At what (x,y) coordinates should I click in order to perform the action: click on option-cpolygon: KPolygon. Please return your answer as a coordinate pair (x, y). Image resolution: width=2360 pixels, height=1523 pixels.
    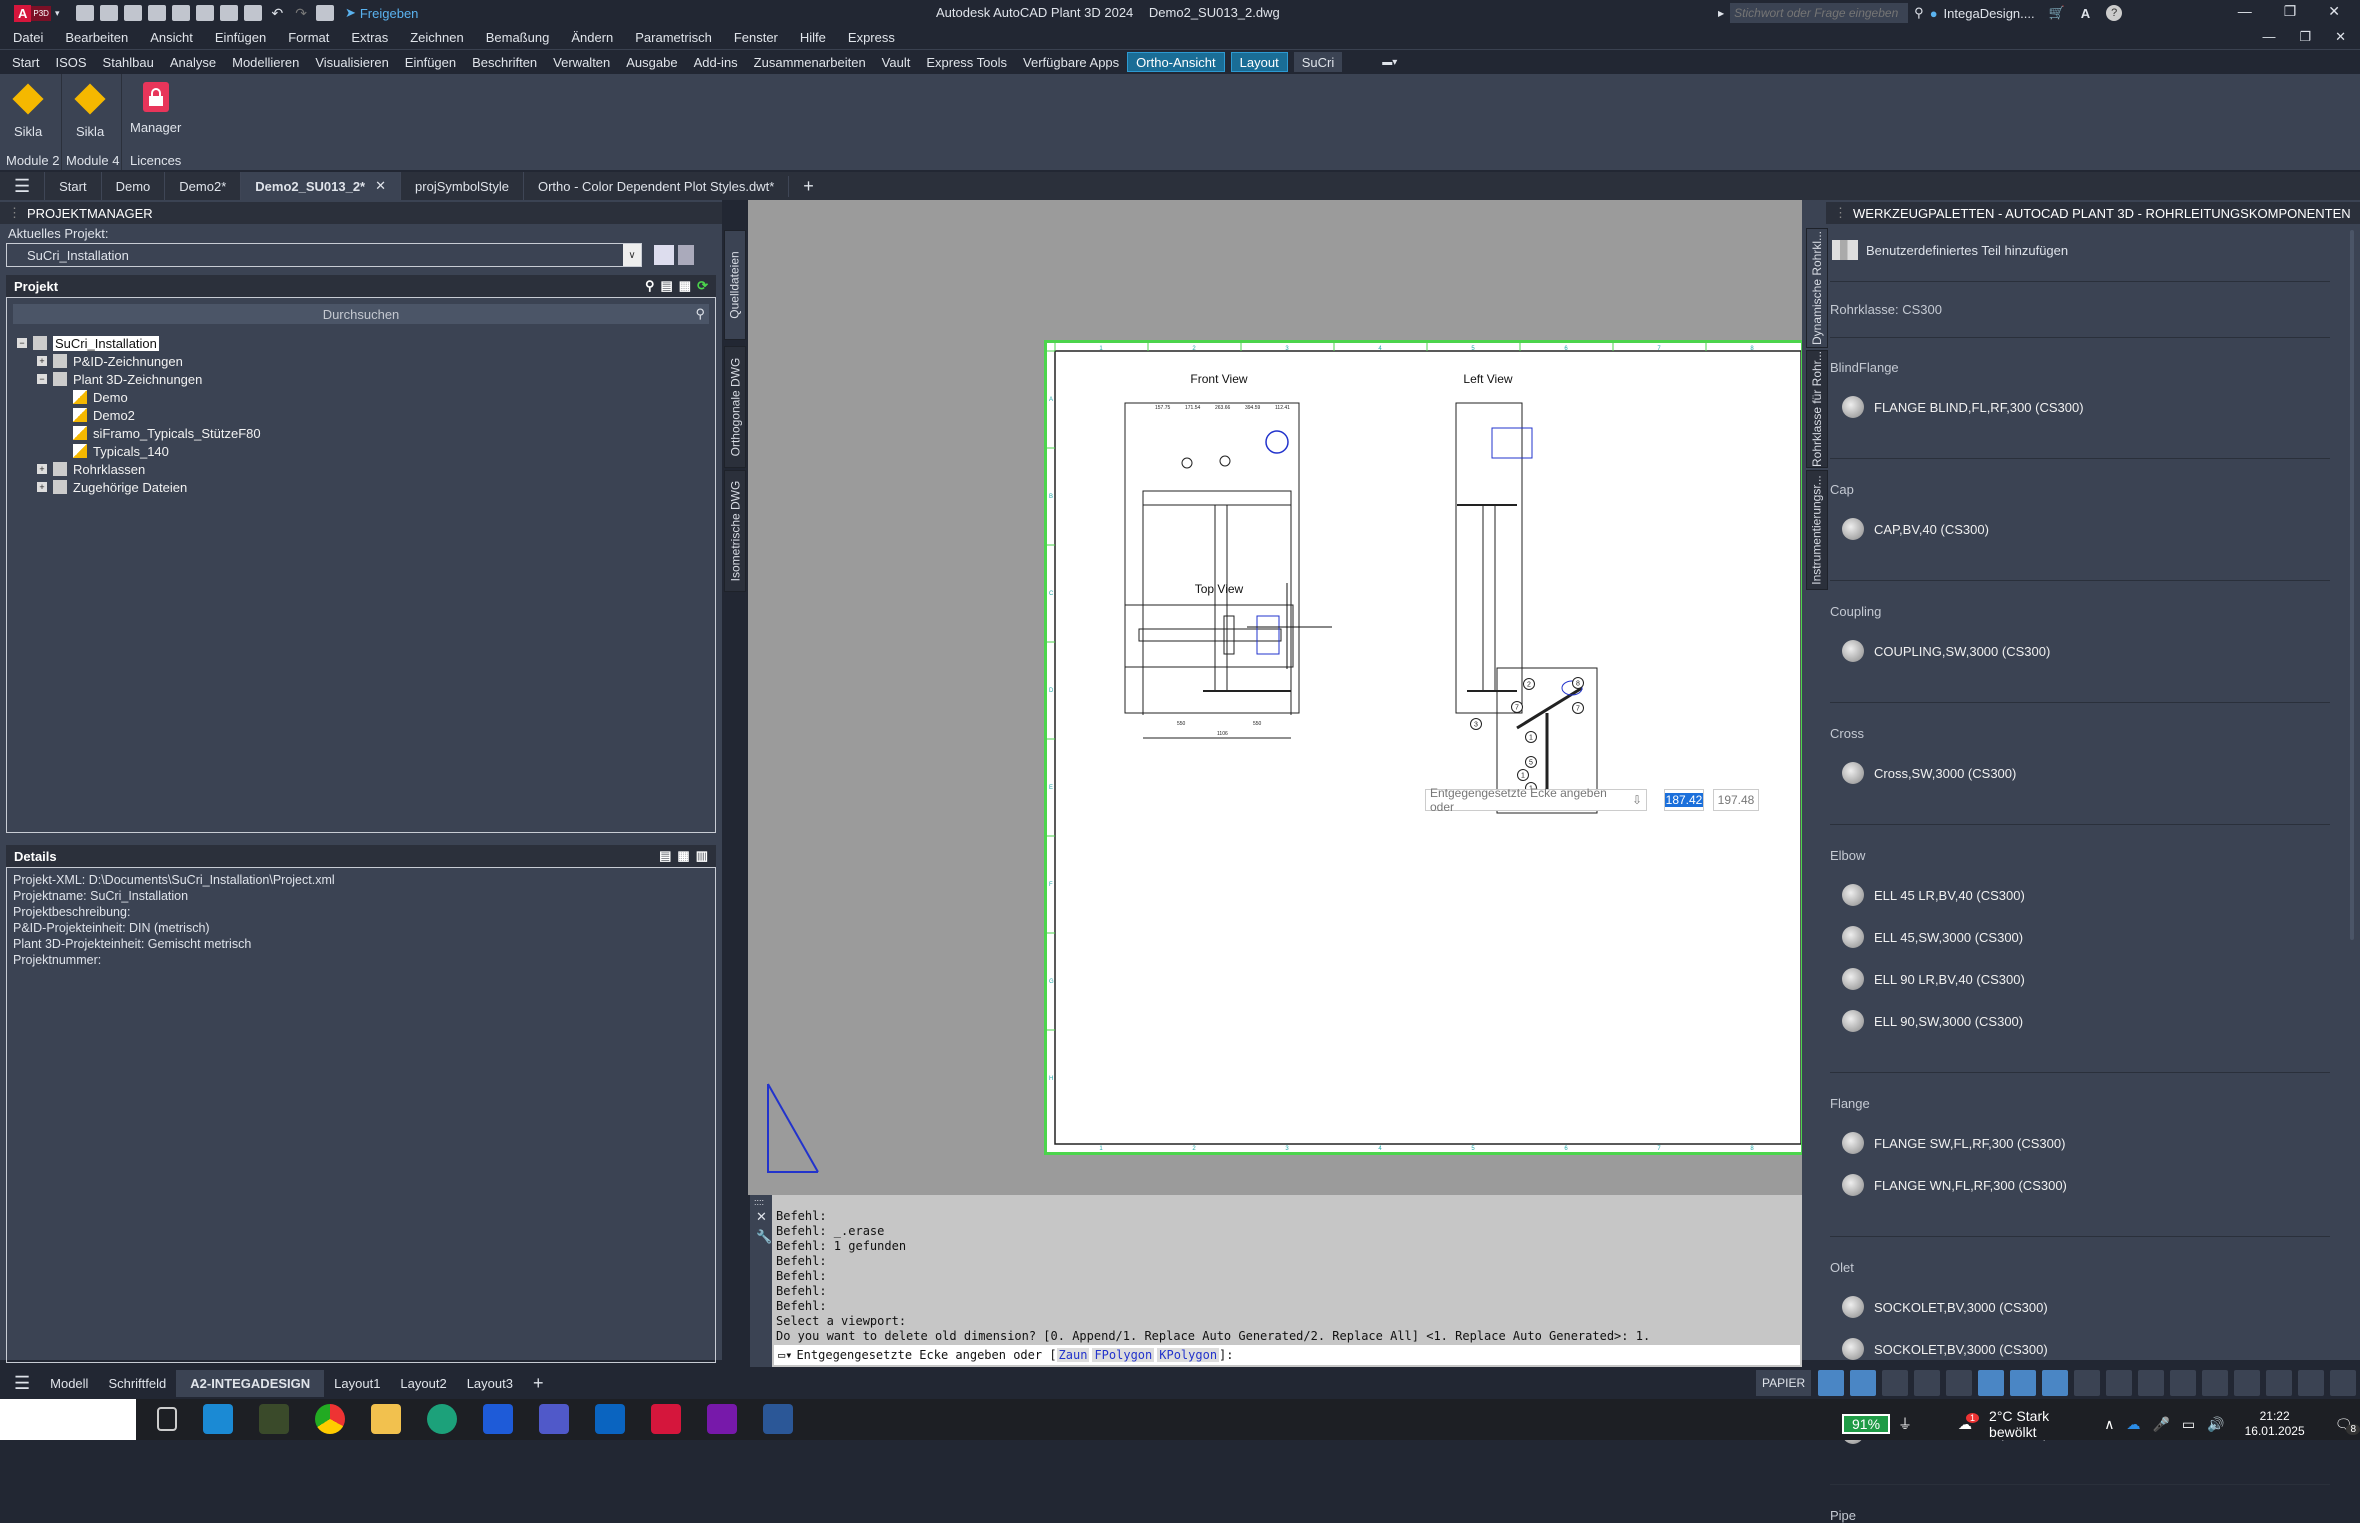
    Looking at the image, I should click on (1188, 1355).